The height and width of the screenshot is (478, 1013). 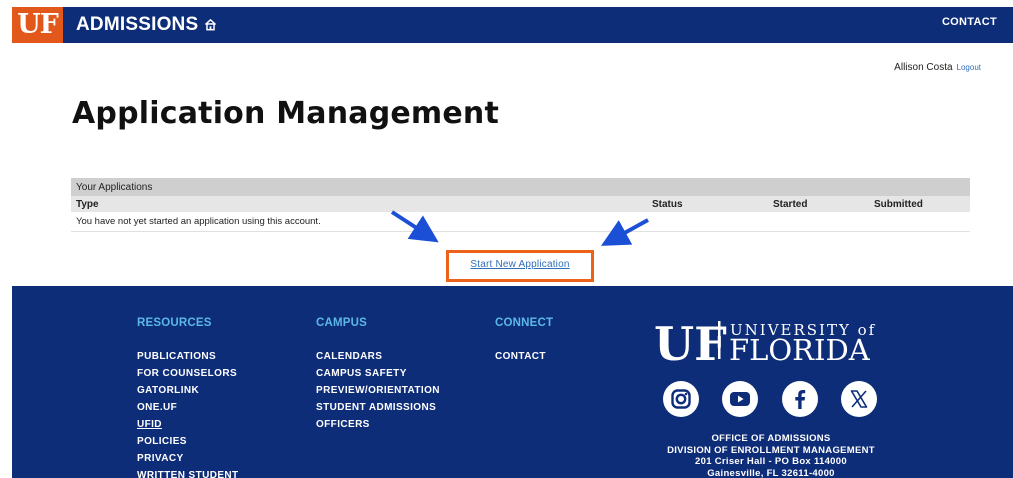 What do you see at coordinates (524, 323) in the screenshot?
I see `footer-connect-title: CONNECT` at bounding box center [524, 323].